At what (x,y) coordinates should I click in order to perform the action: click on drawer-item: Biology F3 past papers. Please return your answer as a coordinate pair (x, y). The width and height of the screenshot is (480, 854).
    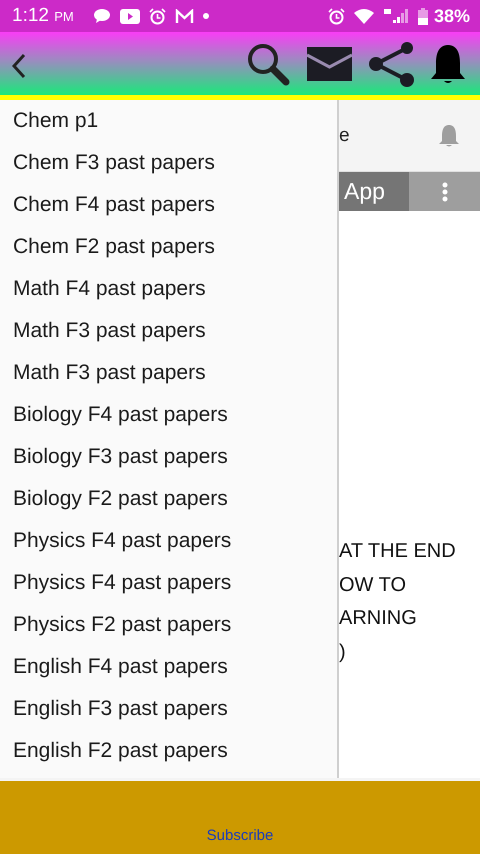
    Looking at the image, I should click on (168, 457).